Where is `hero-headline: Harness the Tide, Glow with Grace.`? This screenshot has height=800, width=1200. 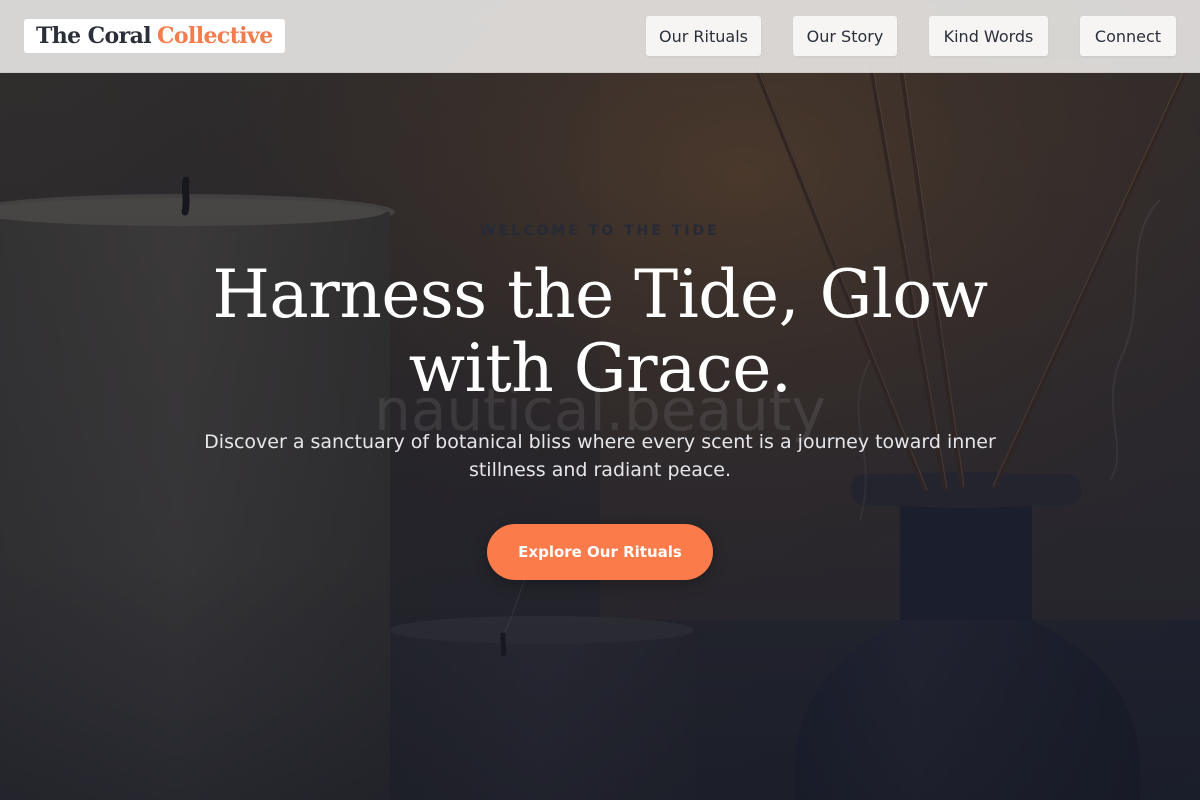 hero-headline: Harness the Tide, Glow with Grace. is located at coordinates (600, 331).